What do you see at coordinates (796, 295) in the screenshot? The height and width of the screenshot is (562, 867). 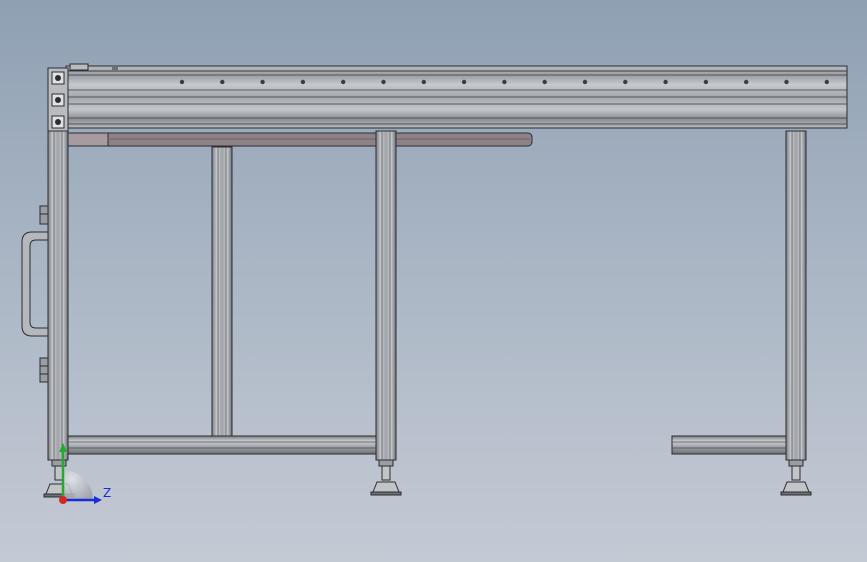 I see `right-leg-profile` at bounding box center [796, 295].